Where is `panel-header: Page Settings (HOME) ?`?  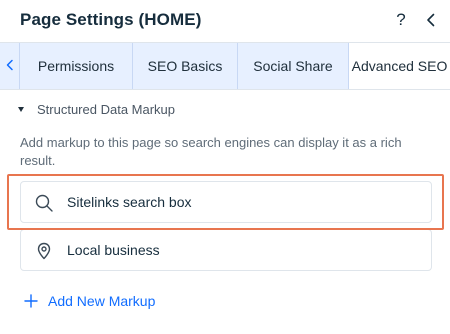
panel-header: Page Settings (HOME) ? is located at coordinates (225, 21).